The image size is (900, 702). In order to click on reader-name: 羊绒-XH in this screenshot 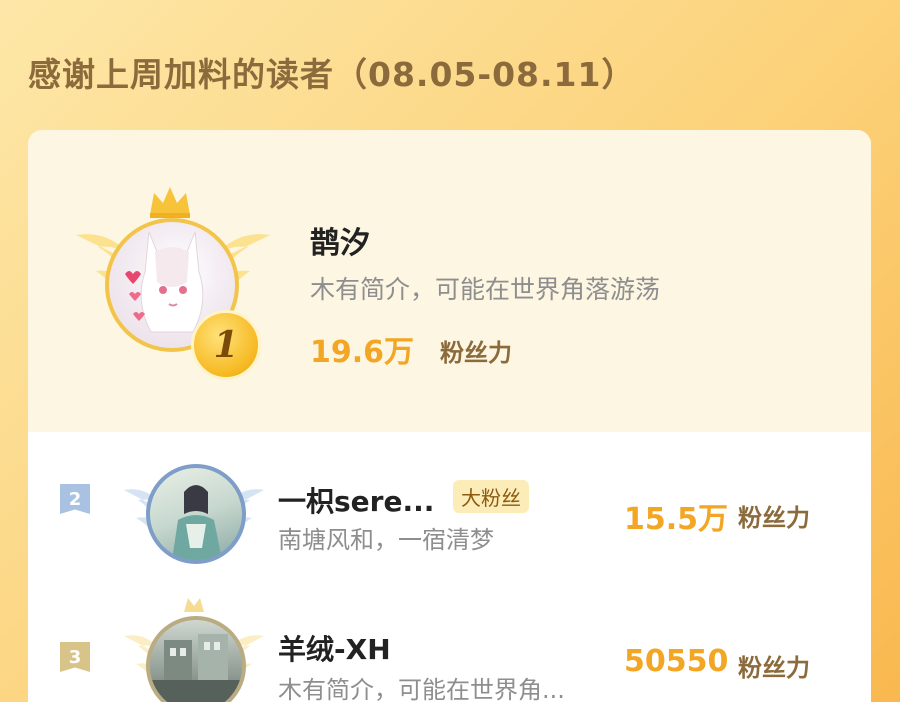, I will do `click(334, 649)`.